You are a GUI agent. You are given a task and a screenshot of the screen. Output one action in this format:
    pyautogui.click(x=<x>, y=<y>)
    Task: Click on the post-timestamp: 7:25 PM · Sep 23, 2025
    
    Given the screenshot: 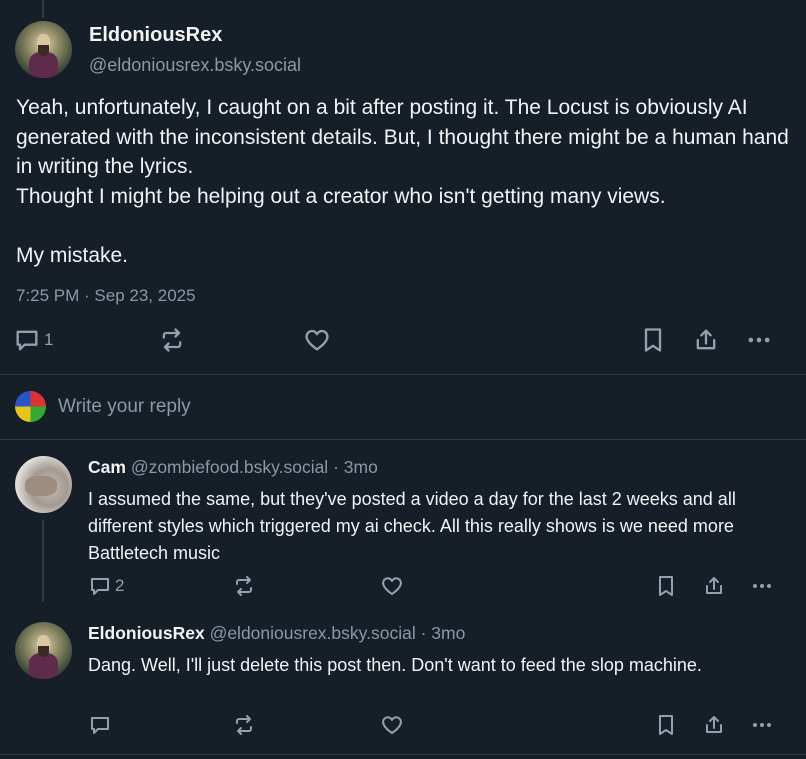 What is the action you would take?
    pyautogui.click(x=106, y=296)
    